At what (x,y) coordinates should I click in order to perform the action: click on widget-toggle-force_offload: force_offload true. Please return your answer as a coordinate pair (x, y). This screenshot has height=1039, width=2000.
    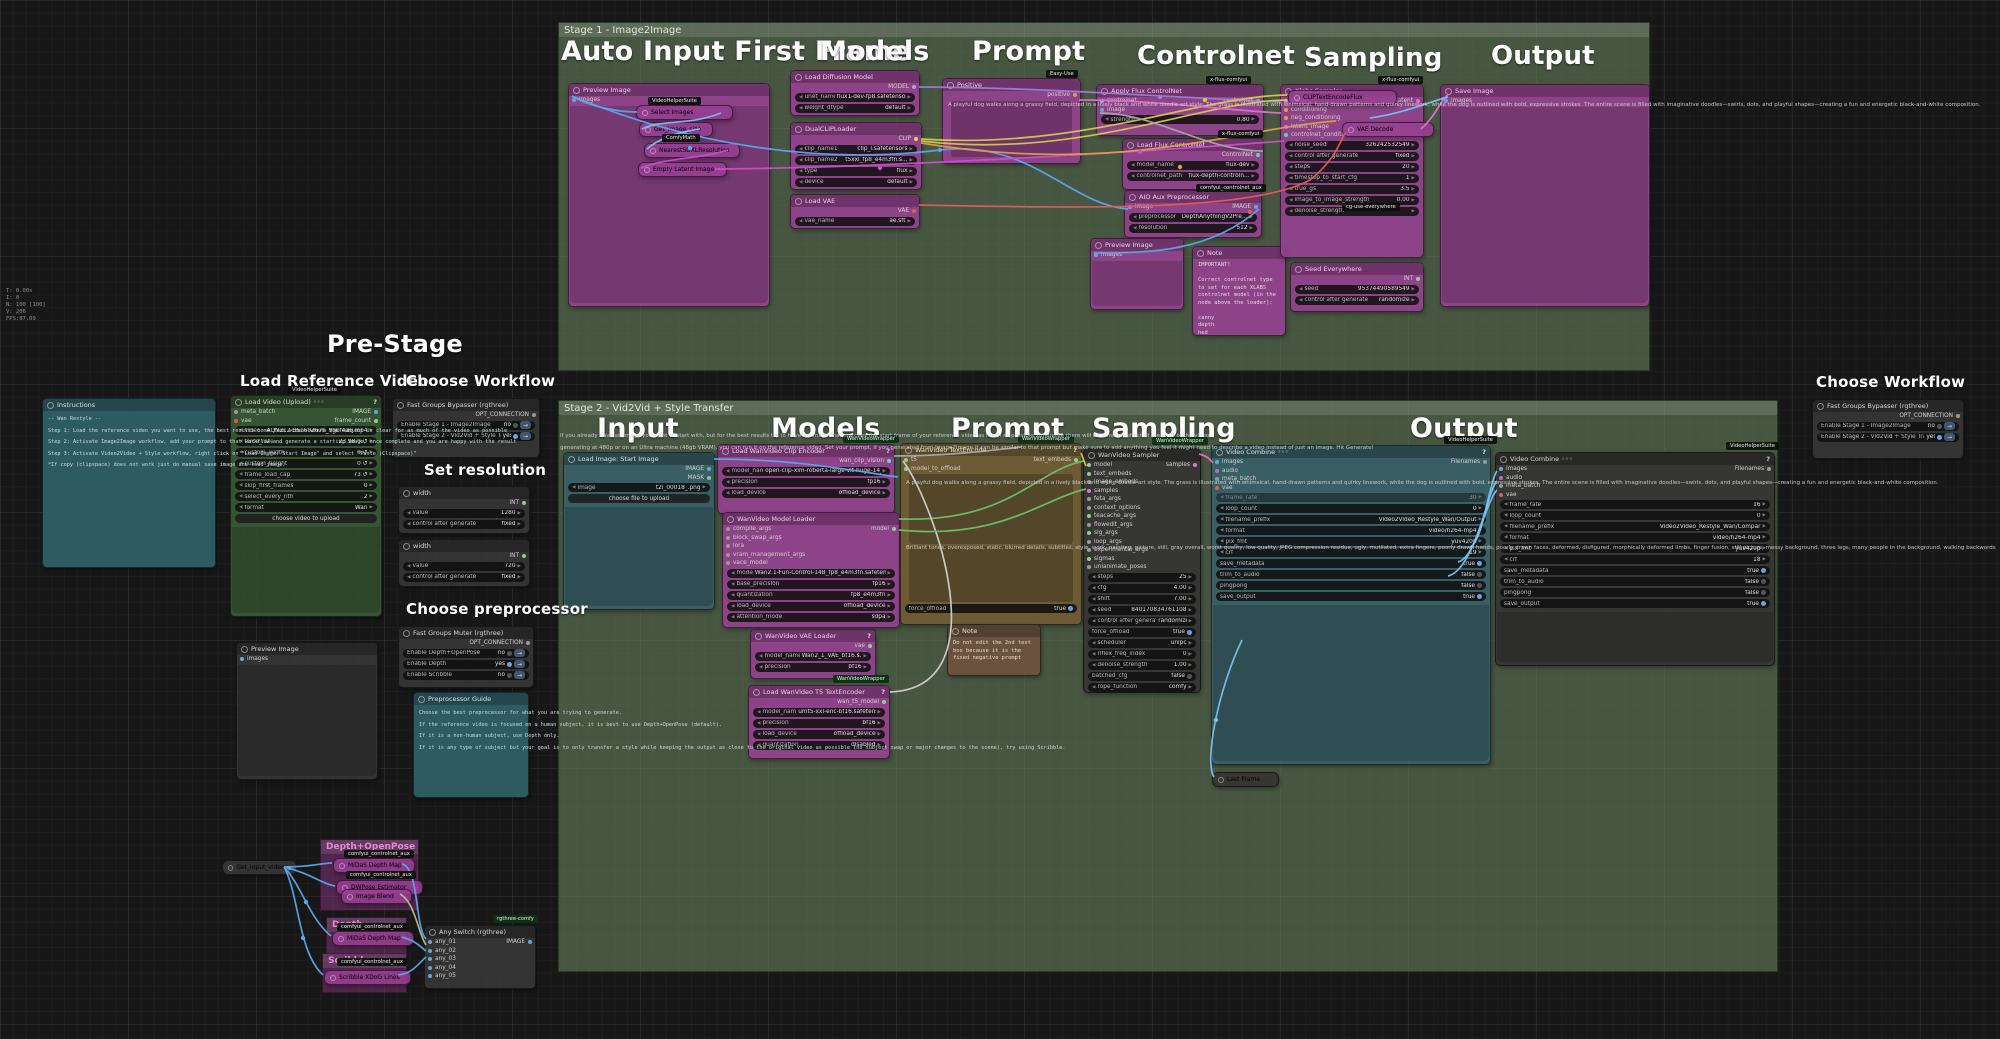
    Looking at the image, I should click on (991, 608).